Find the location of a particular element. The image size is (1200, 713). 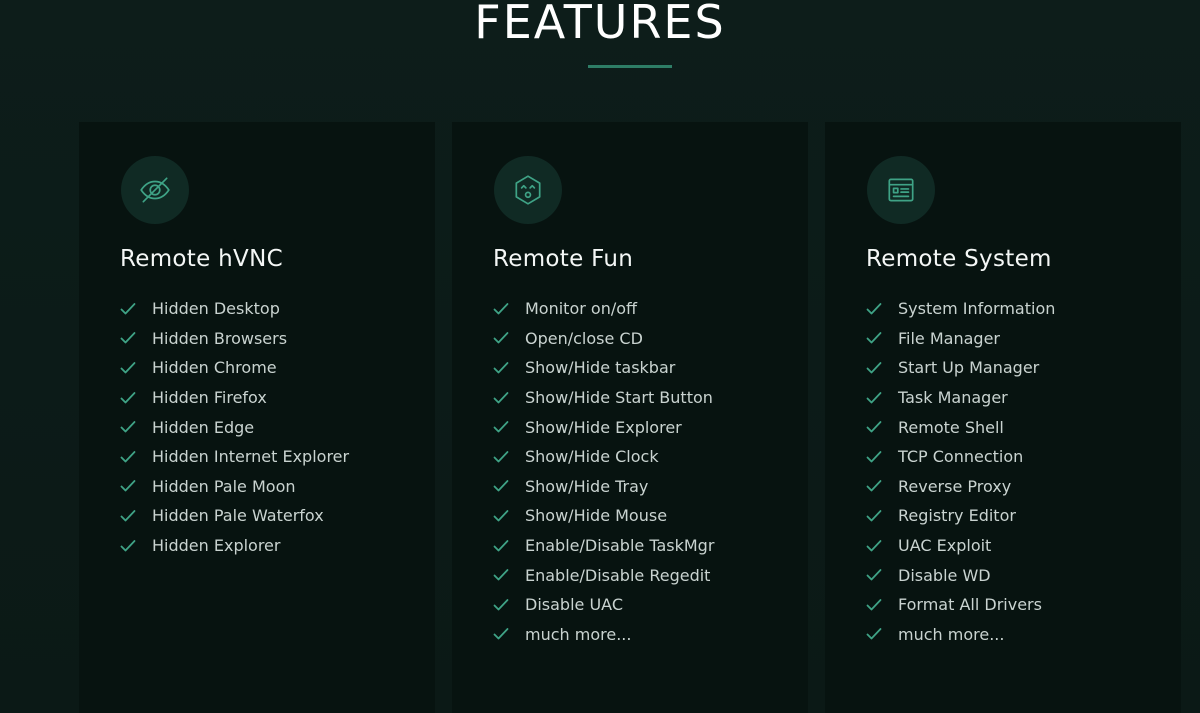

list-item-label: System Information is located at coordinates (977, 309).